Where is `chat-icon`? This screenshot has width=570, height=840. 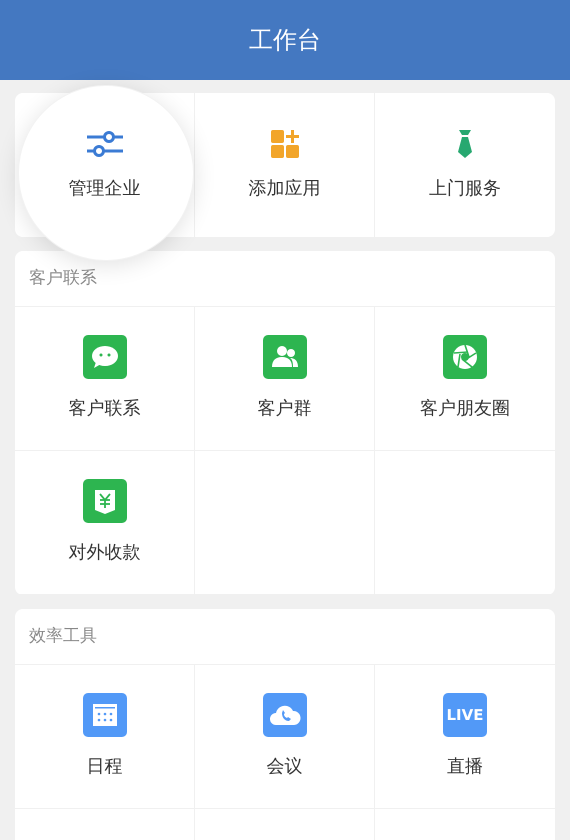
chat-icon is located at coordinates (104, 357).